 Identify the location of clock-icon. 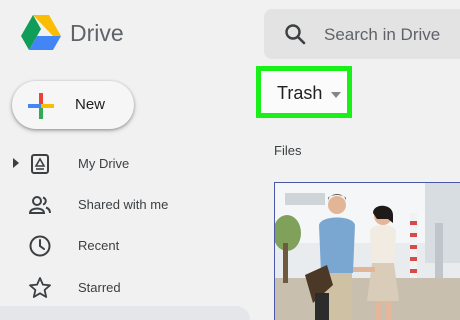
(40, 246).